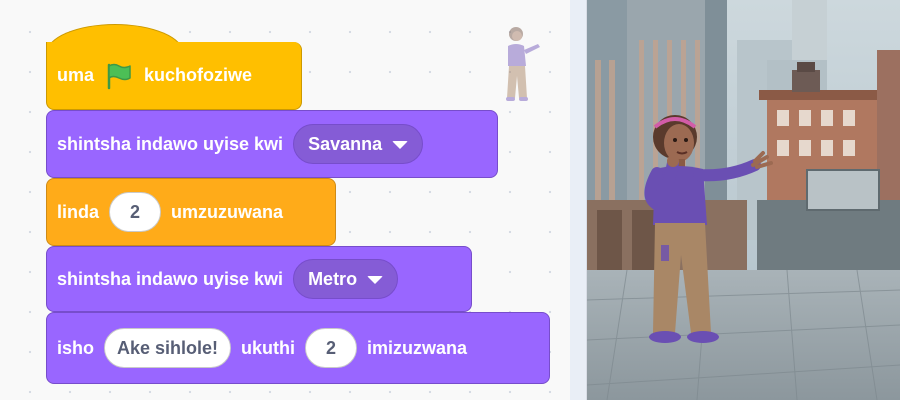 The width and height of the screenshot is (900, 400). What do you see at coordinates (417, 347) in the screenshot?
I see `say-unit-label: imizuzwana` at bounding box center [417, 347].